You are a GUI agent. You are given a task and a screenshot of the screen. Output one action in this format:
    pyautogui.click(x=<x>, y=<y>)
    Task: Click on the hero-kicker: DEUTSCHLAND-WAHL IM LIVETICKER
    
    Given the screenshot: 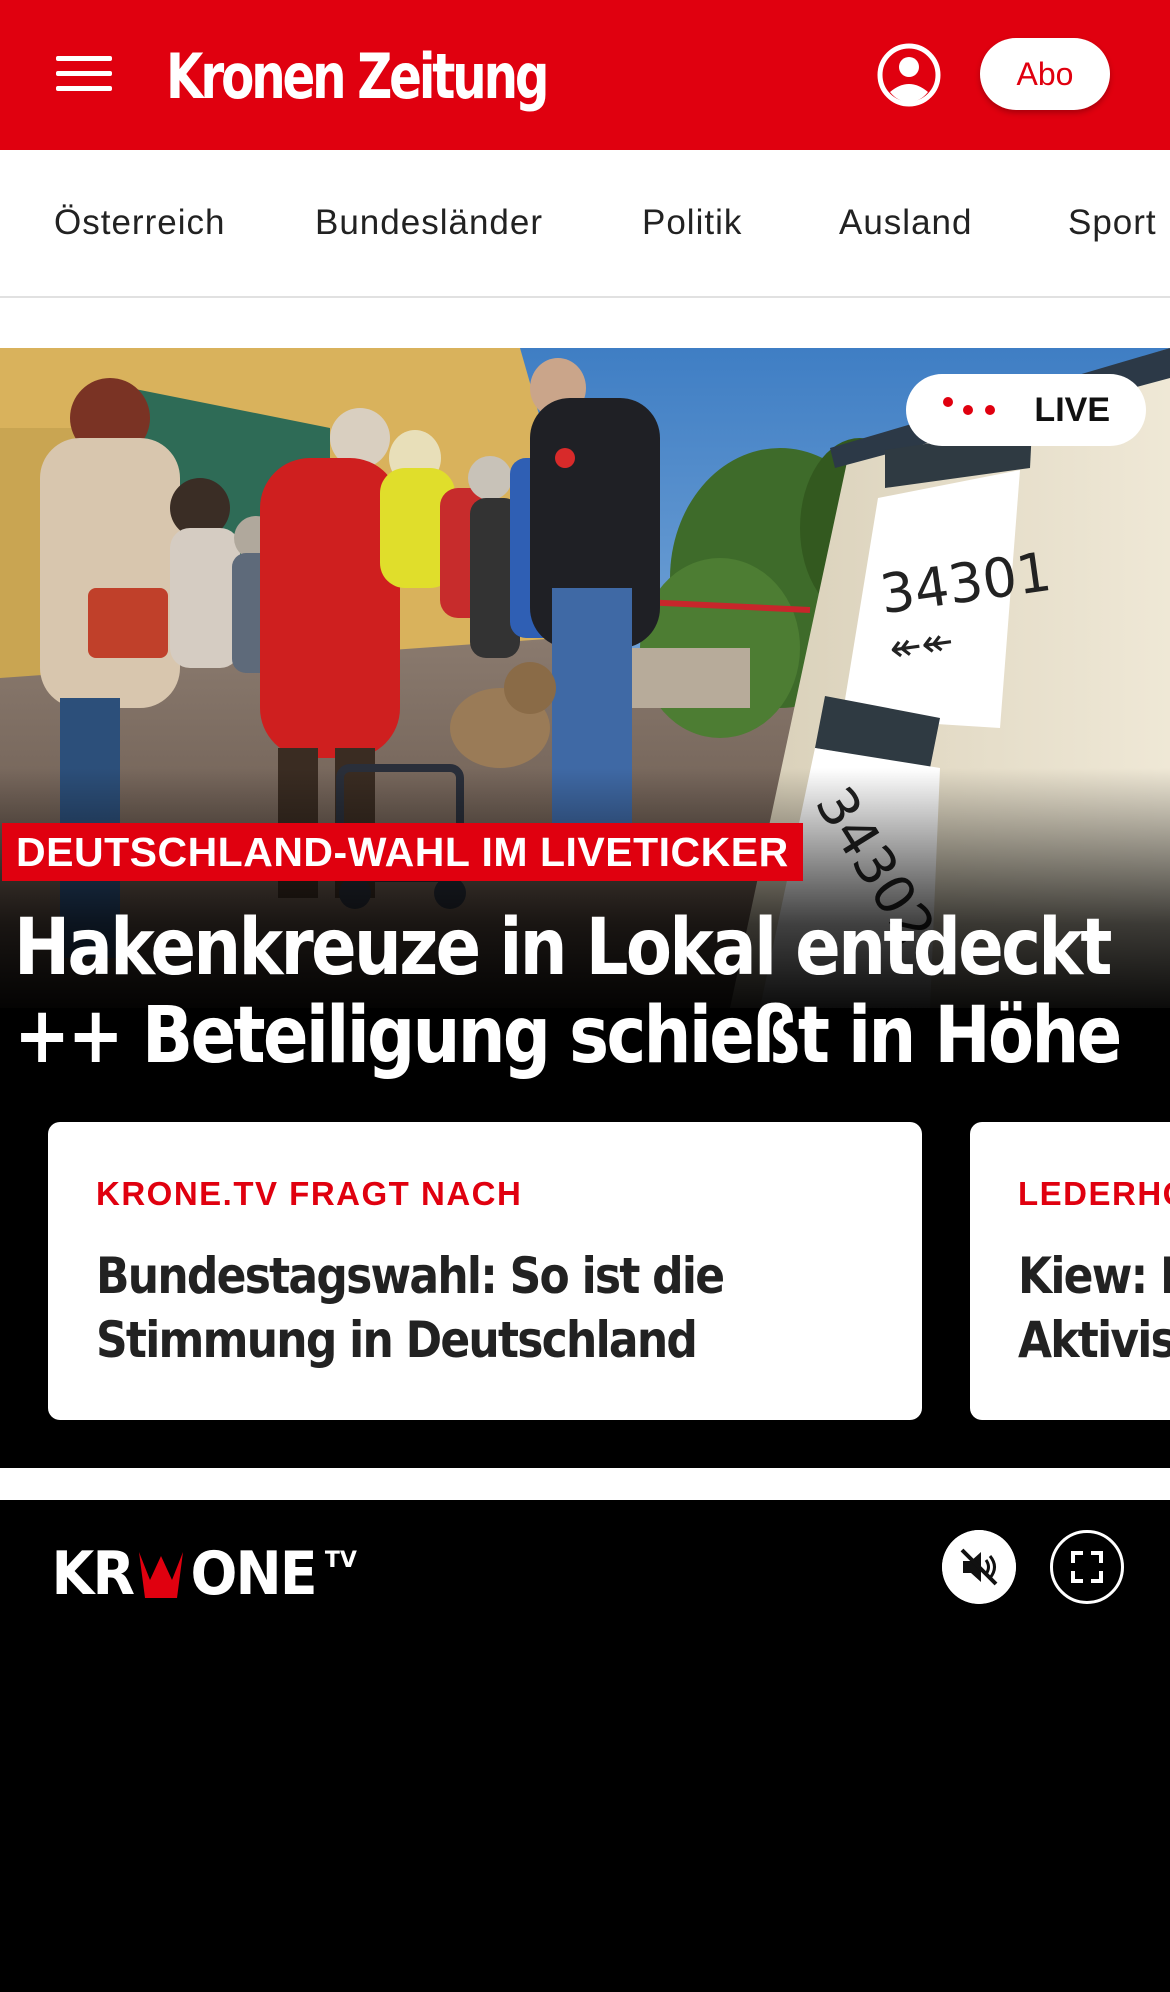 What is the action you would take?
    pyautogui.click(x=402, y=852)
    